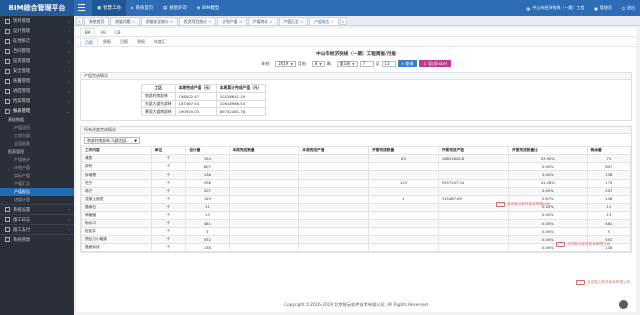 The image size is (640, 315). What do you see at coordinates (37, 239) in the screenshot?
I see `sidebar-item-system: 系统管理 ›` at bounding box center [37, 239].